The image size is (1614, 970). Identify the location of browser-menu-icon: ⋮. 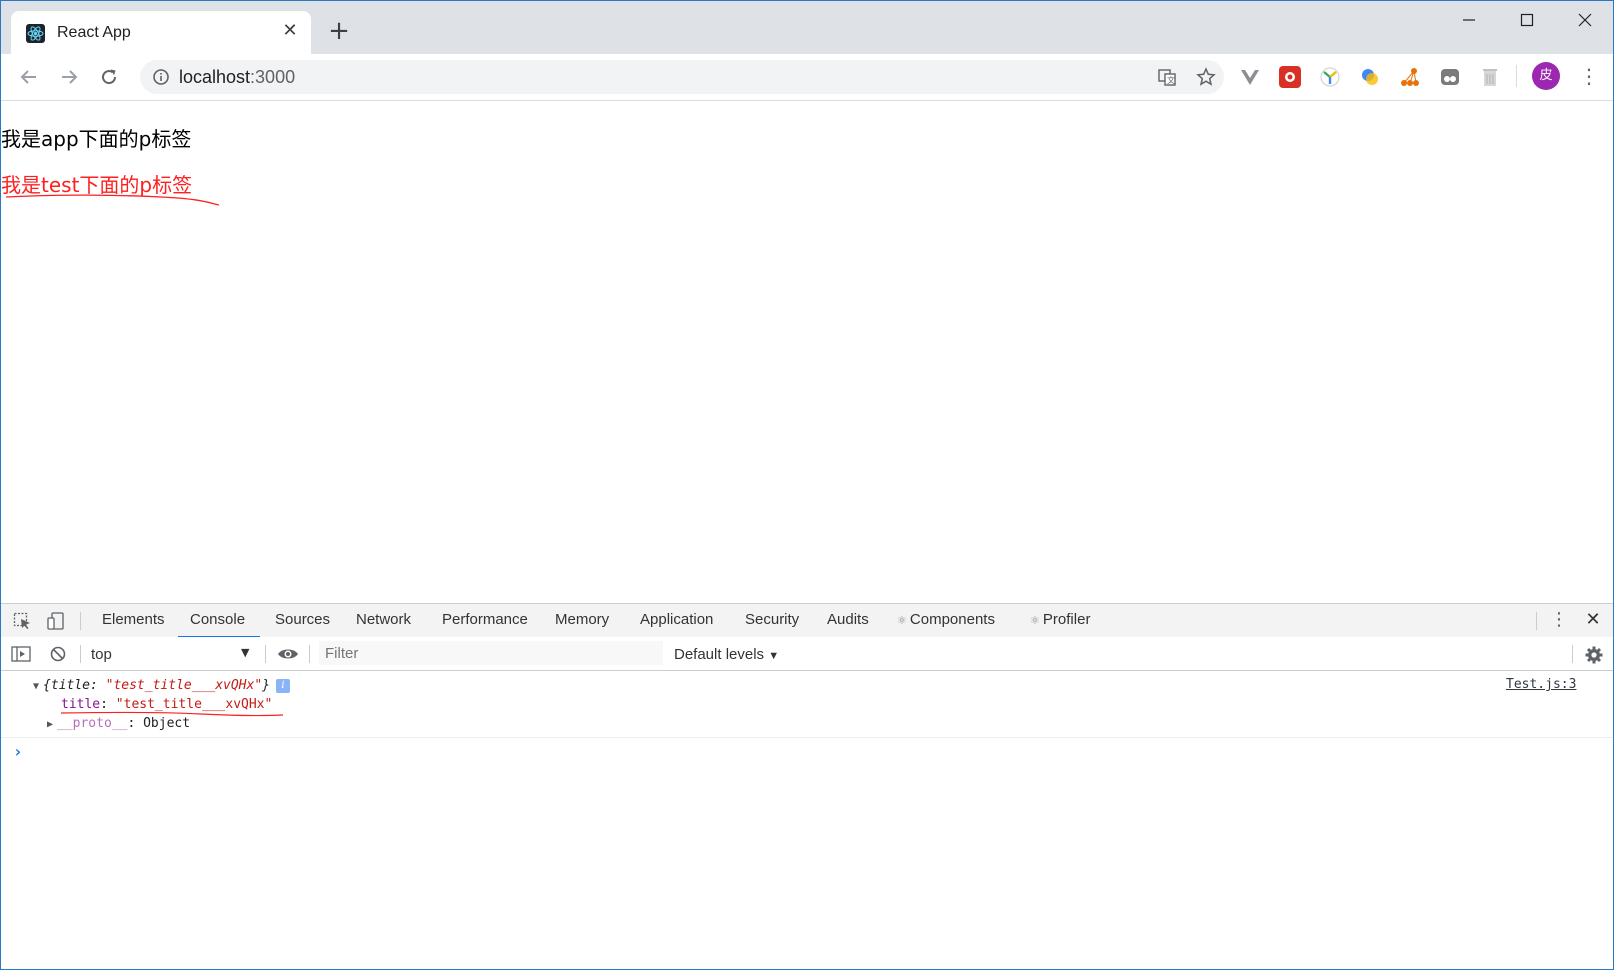
(1589, 76).